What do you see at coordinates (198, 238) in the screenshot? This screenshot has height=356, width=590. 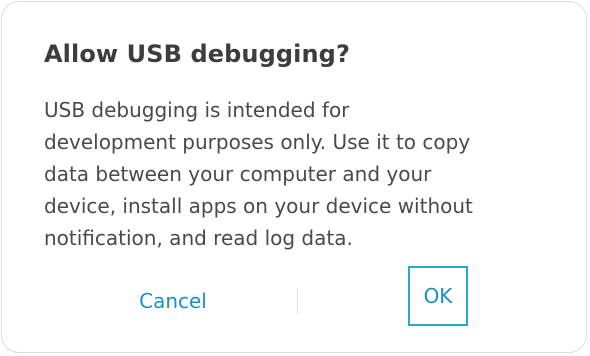 I see `message-line: notification, and read log data.` at bounding box center [198, 238].